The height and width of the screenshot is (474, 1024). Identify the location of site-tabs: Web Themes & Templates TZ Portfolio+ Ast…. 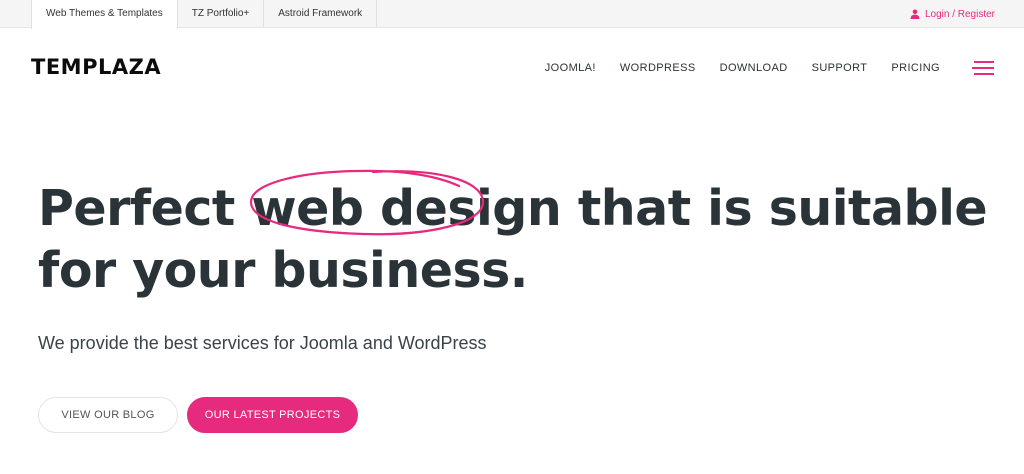
(204, 14).